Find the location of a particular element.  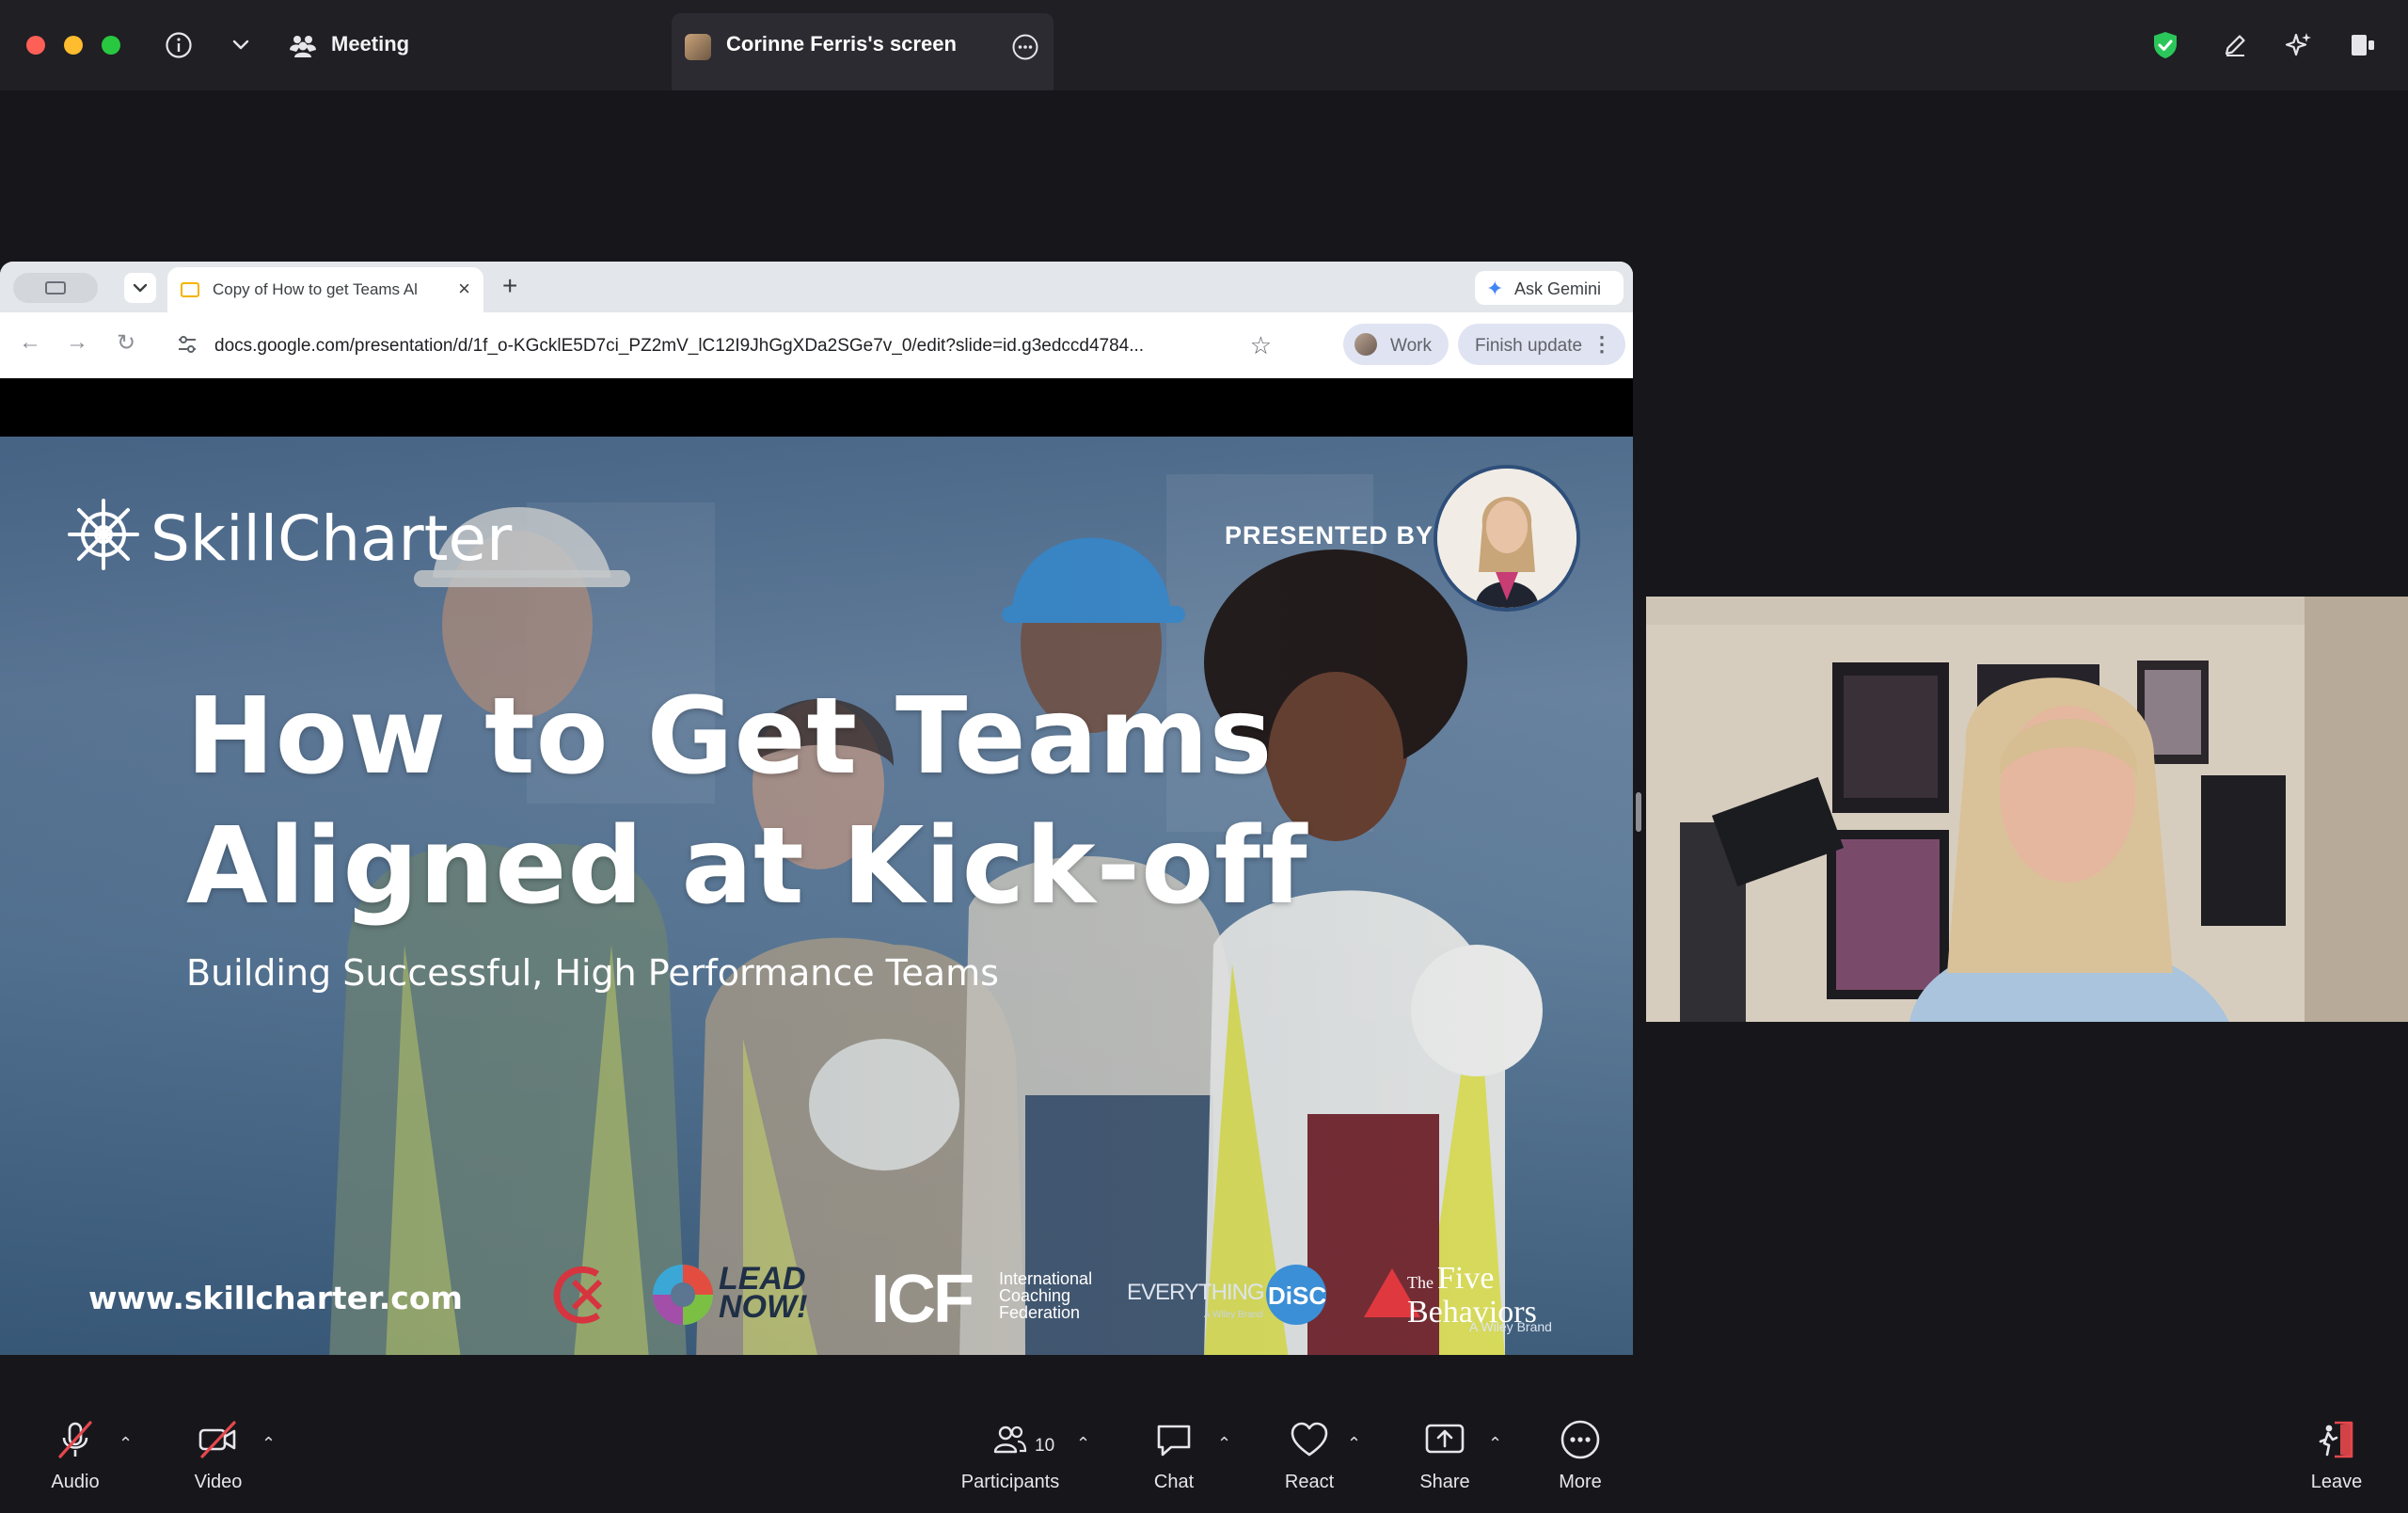

presenter-photo is located at coordinates (1507, 538).